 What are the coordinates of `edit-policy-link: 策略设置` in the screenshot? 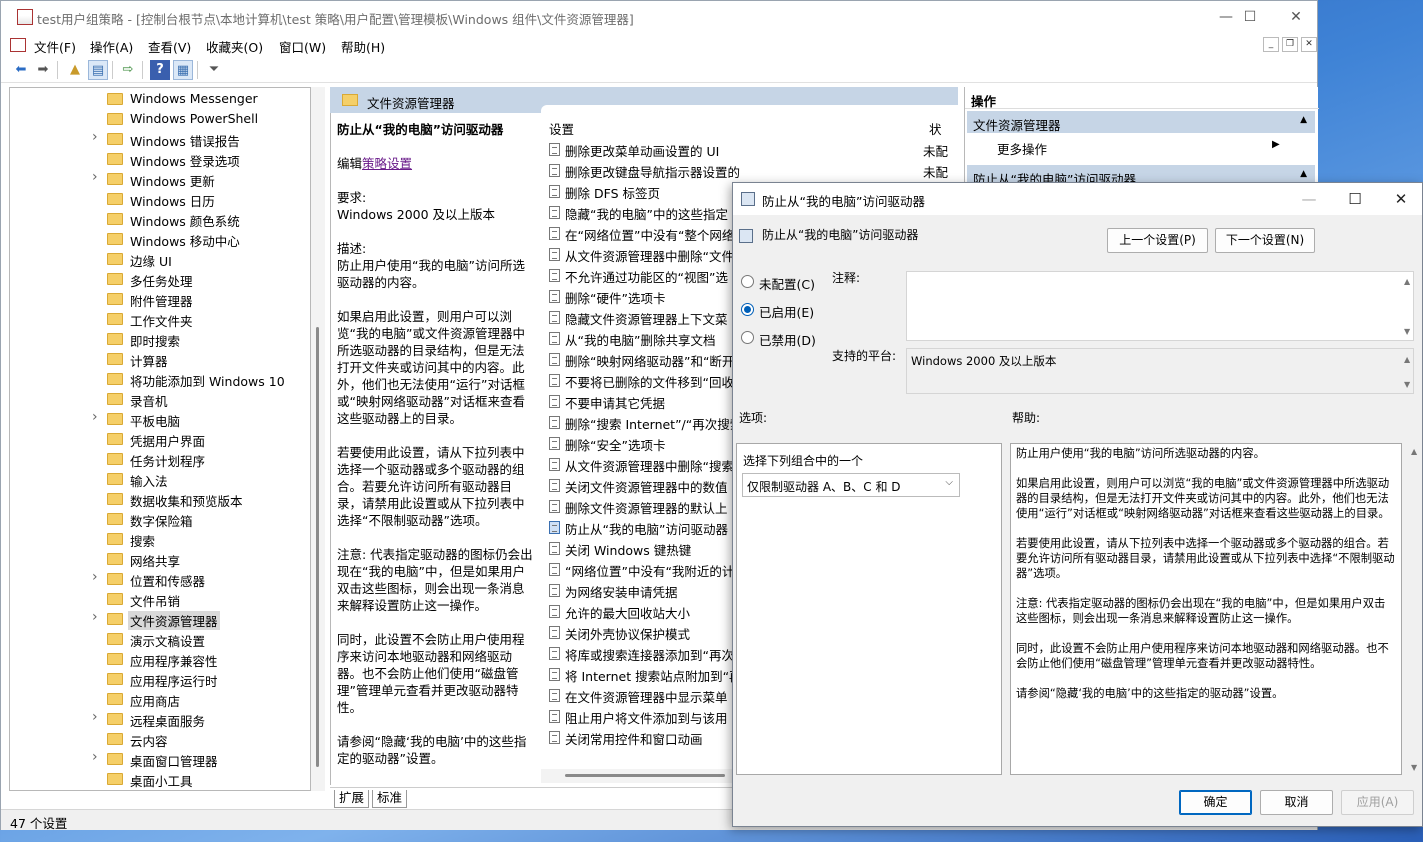 It's located at (387, 163).